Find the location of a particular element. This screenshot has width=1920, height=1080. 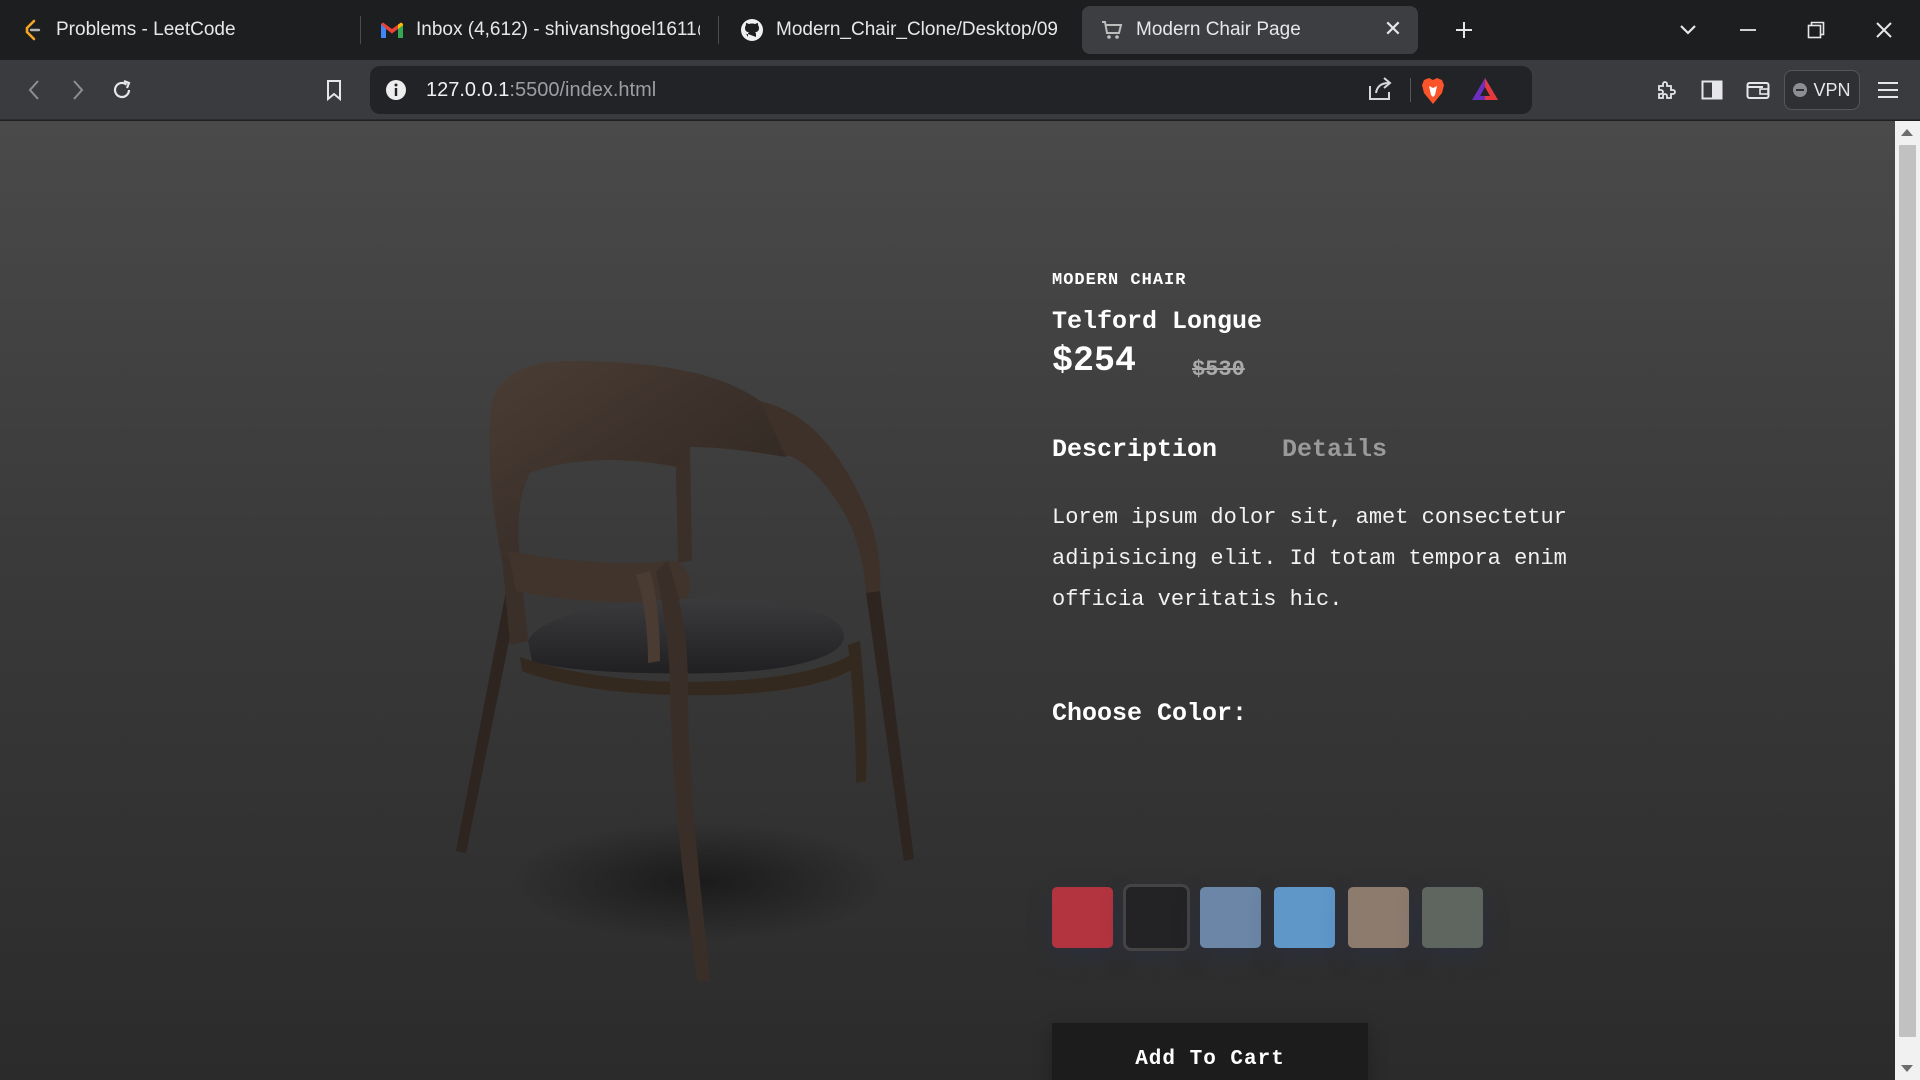

product-price: $254 is located at coordinates (1094, 361).